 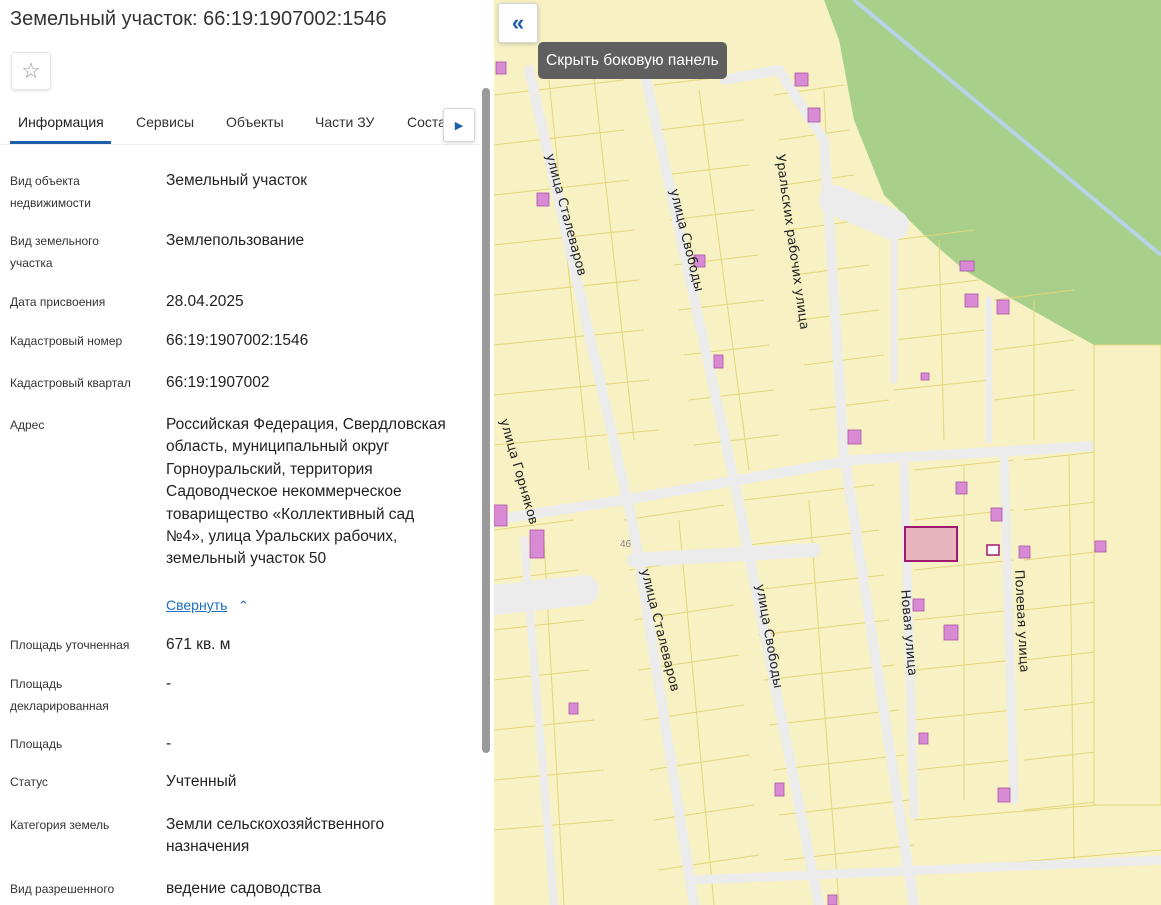 I want to click on double-chevron-left-icon: «, so click(x=518, y=22).